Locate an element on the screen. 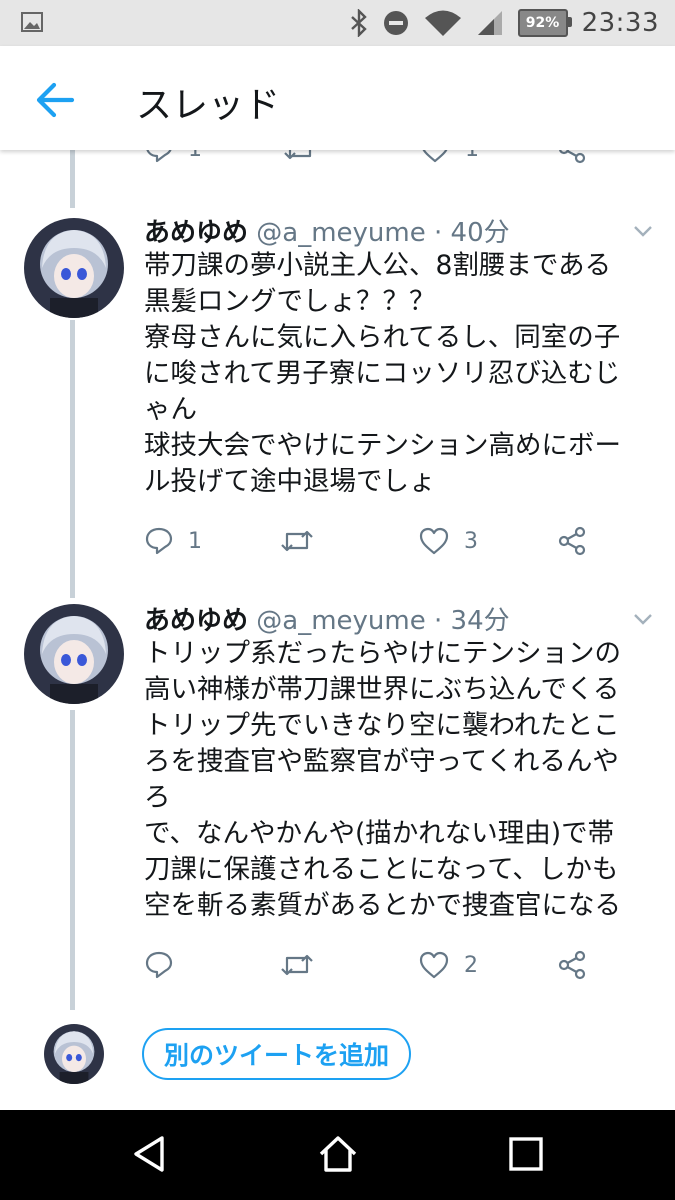  tweet-actions: 2 is located at coordinates (337, 970).